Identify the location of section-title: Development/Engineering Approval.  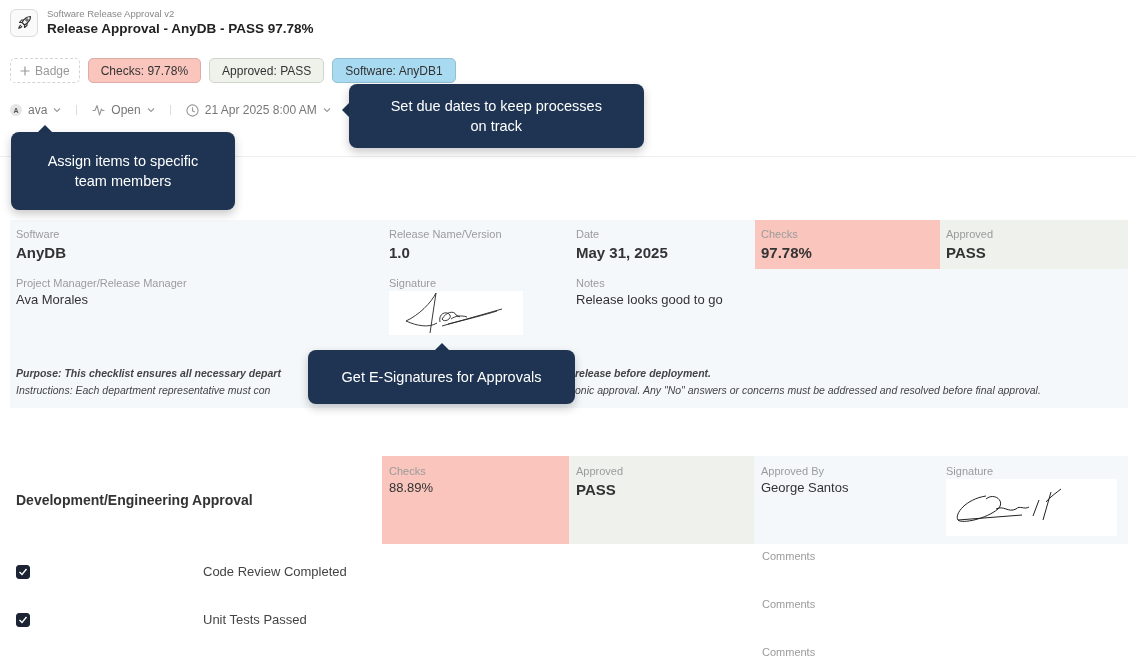
(134, 500).